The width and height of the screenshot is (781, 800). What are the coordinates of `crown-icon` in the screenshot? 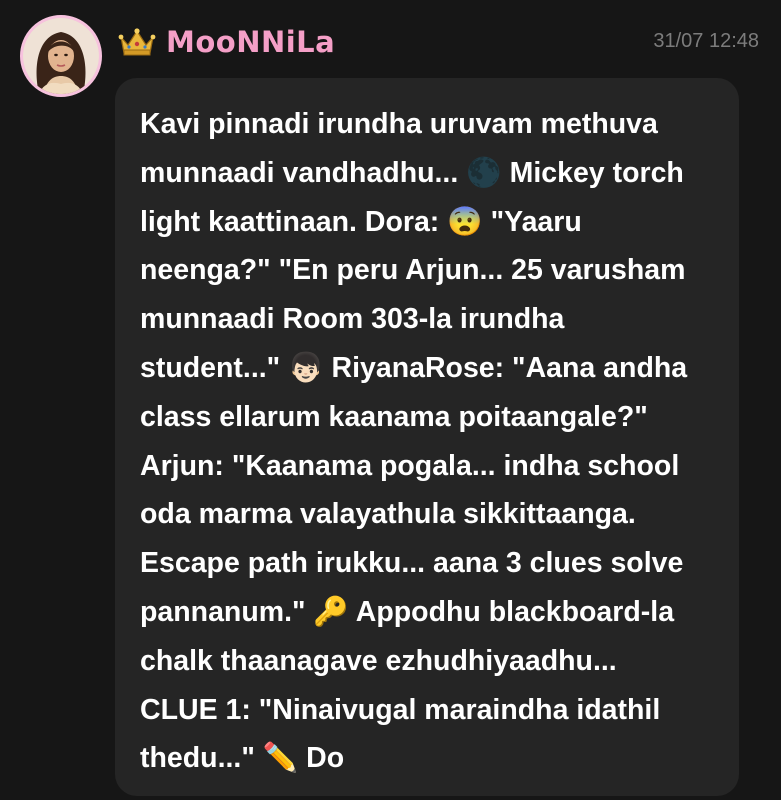 It's located at (137, 42).